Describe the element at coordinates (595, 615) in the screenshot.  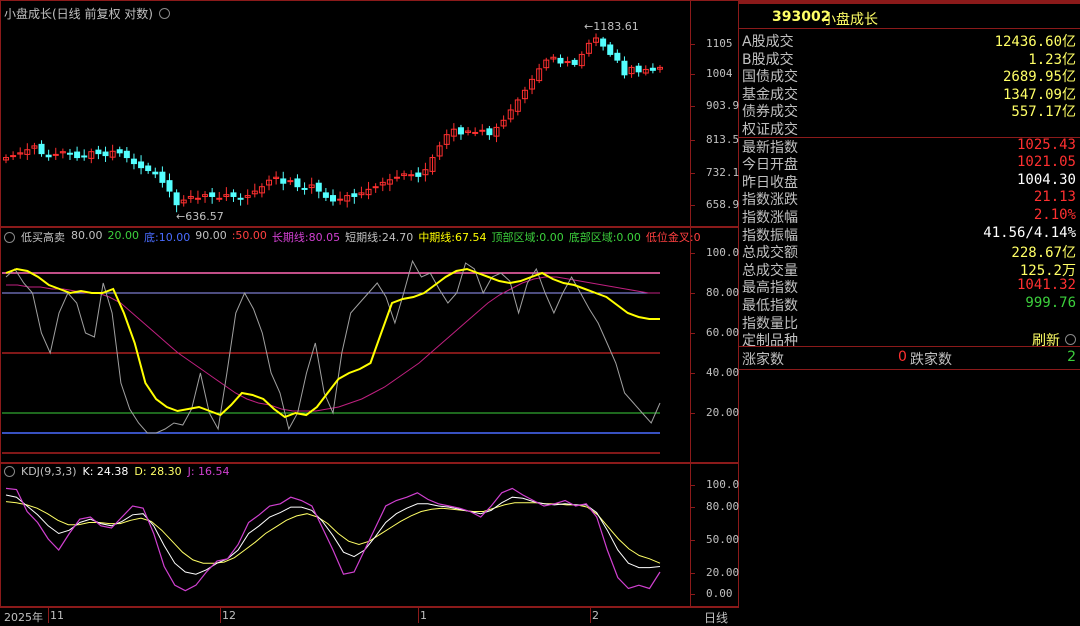
I see `x-label-feb: 2` at that location.